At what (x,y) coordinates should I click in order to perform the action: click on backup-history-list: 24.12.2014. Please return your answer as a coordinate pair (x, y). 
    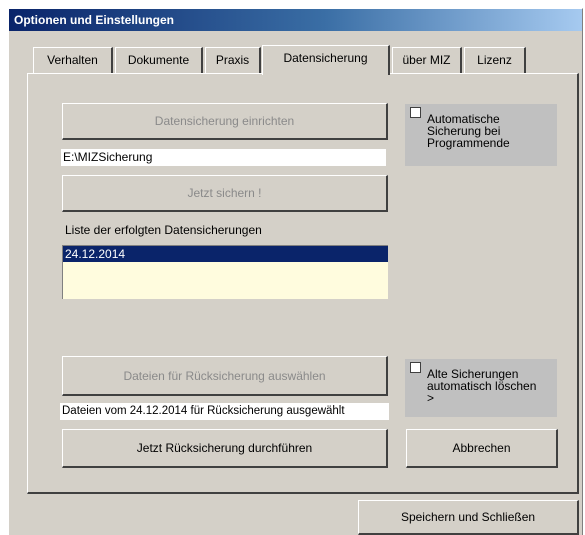
    Looking at the image, I should click on (225, 272).